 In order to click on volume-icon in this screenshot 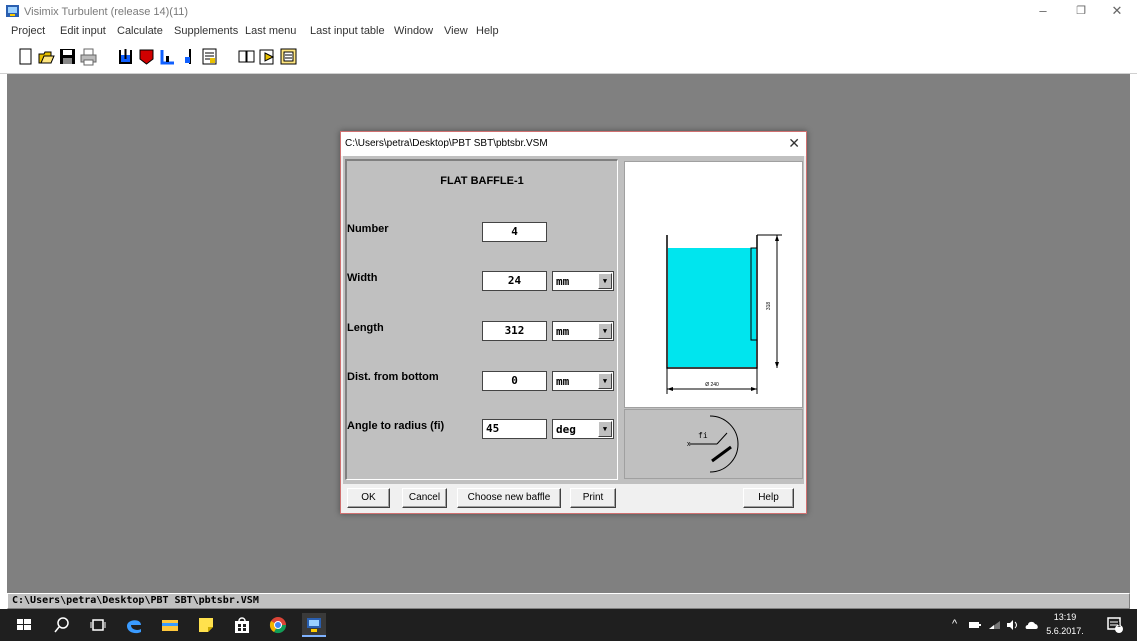, I will do `click(1013, 625)`.